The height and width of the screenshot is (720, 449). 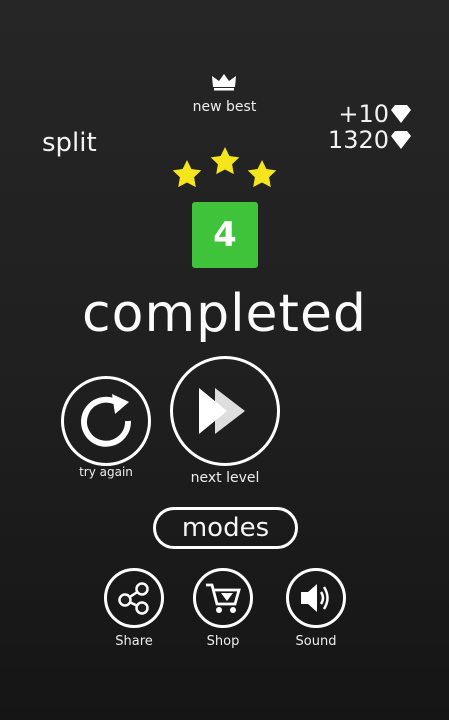 I want to click on level-number-badge: 4, so click(x=225, y=235).